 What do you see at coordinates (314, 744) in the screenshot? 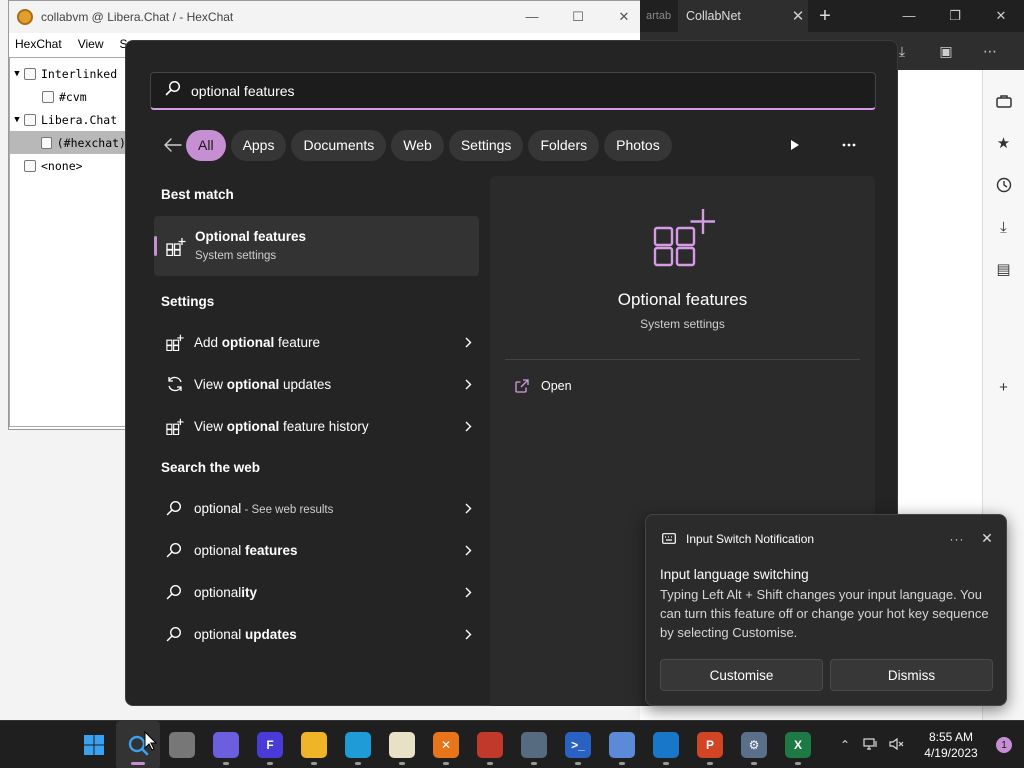
I see `taskbar-file-explorer` at bounding box center [314, 744].